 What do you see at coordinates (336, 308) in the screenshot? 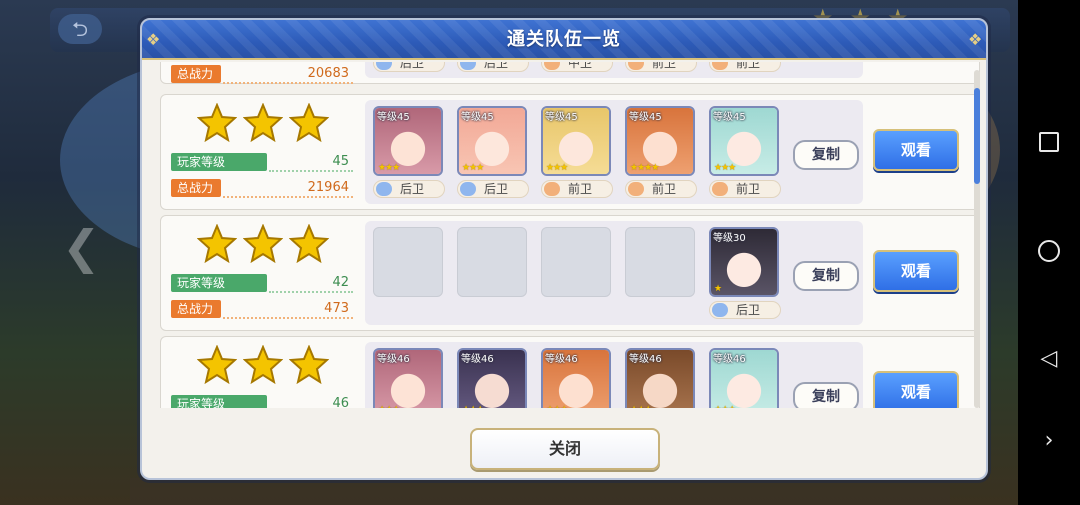
I see `total-power-value: 473` at bounding box center [336, 308].